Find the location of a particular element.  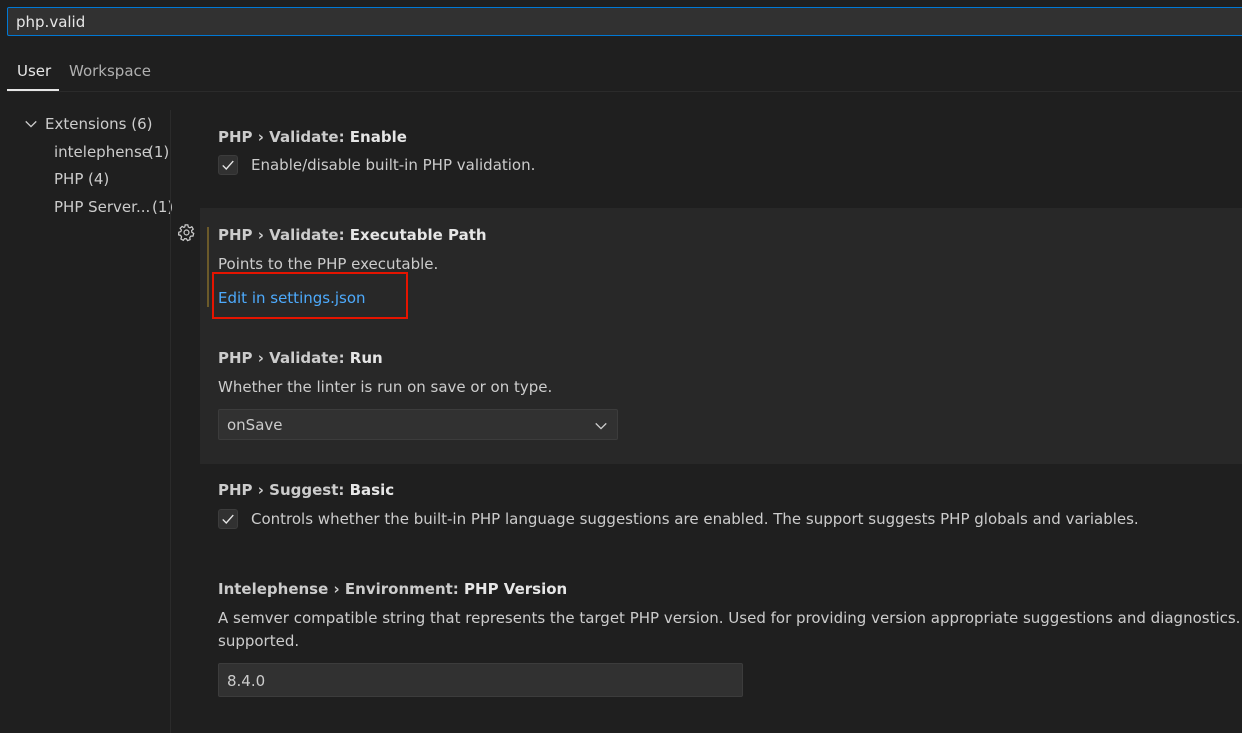

setting-description: Enable/disable built-in PHP validation. is located at coordinates (393, 165).